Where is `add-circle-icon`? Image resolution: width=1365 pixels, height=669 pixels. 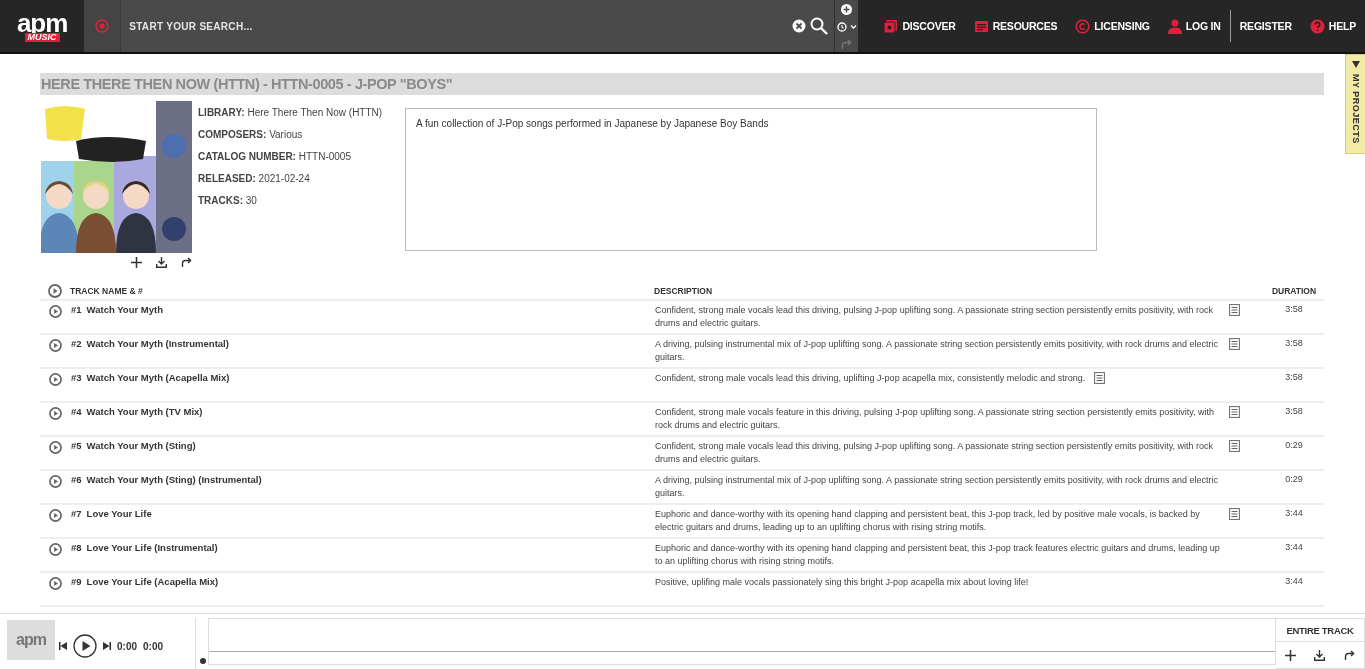 add-circle-icon is located at coordinates (847, 9).